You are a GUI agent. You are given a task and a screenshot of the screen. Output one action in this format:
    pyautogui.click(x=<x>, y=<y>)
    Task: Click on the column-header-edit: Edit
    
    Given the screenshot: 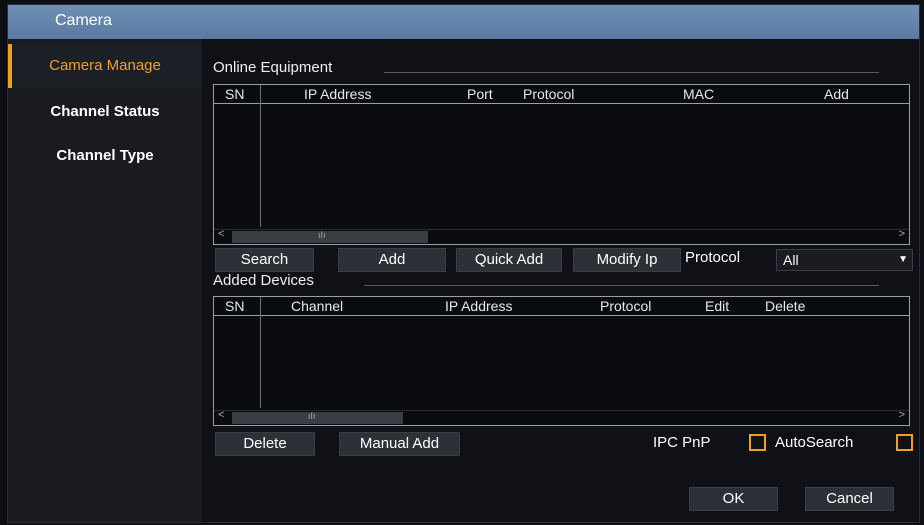 What is the action you would take?
    pyautogui.click(x=717, y=306)
    